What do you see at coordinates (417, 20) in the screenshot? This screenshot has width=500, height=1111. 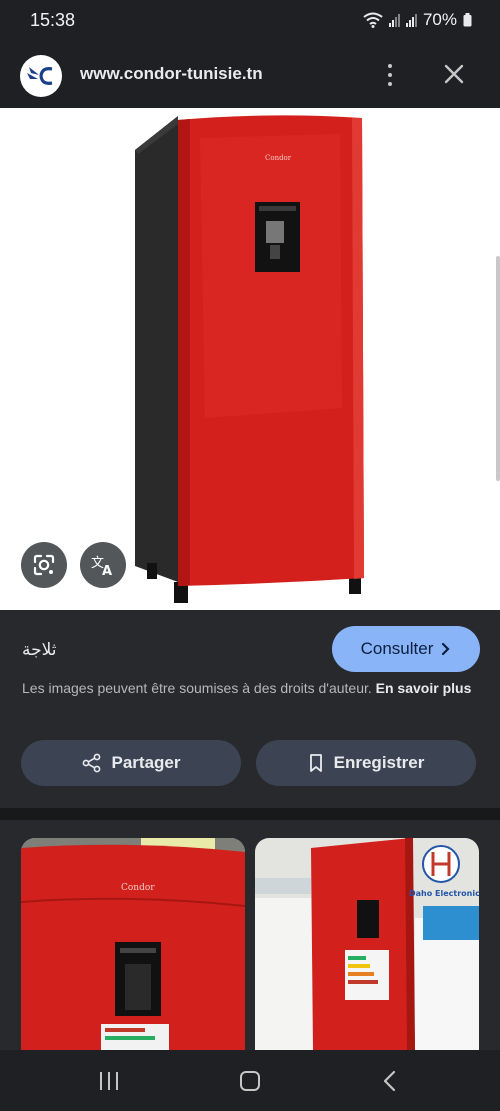 I see `status-icons: 70%` at bounding box center [417, 20].